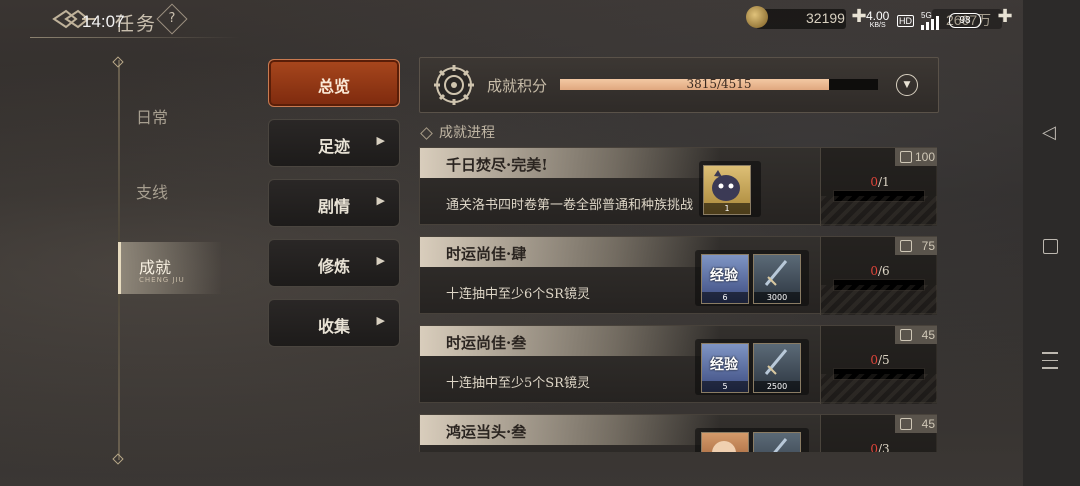 The width and height of the screenshot is (1080, 486). I want to click on category-daily: 日常, so click(168, 114).